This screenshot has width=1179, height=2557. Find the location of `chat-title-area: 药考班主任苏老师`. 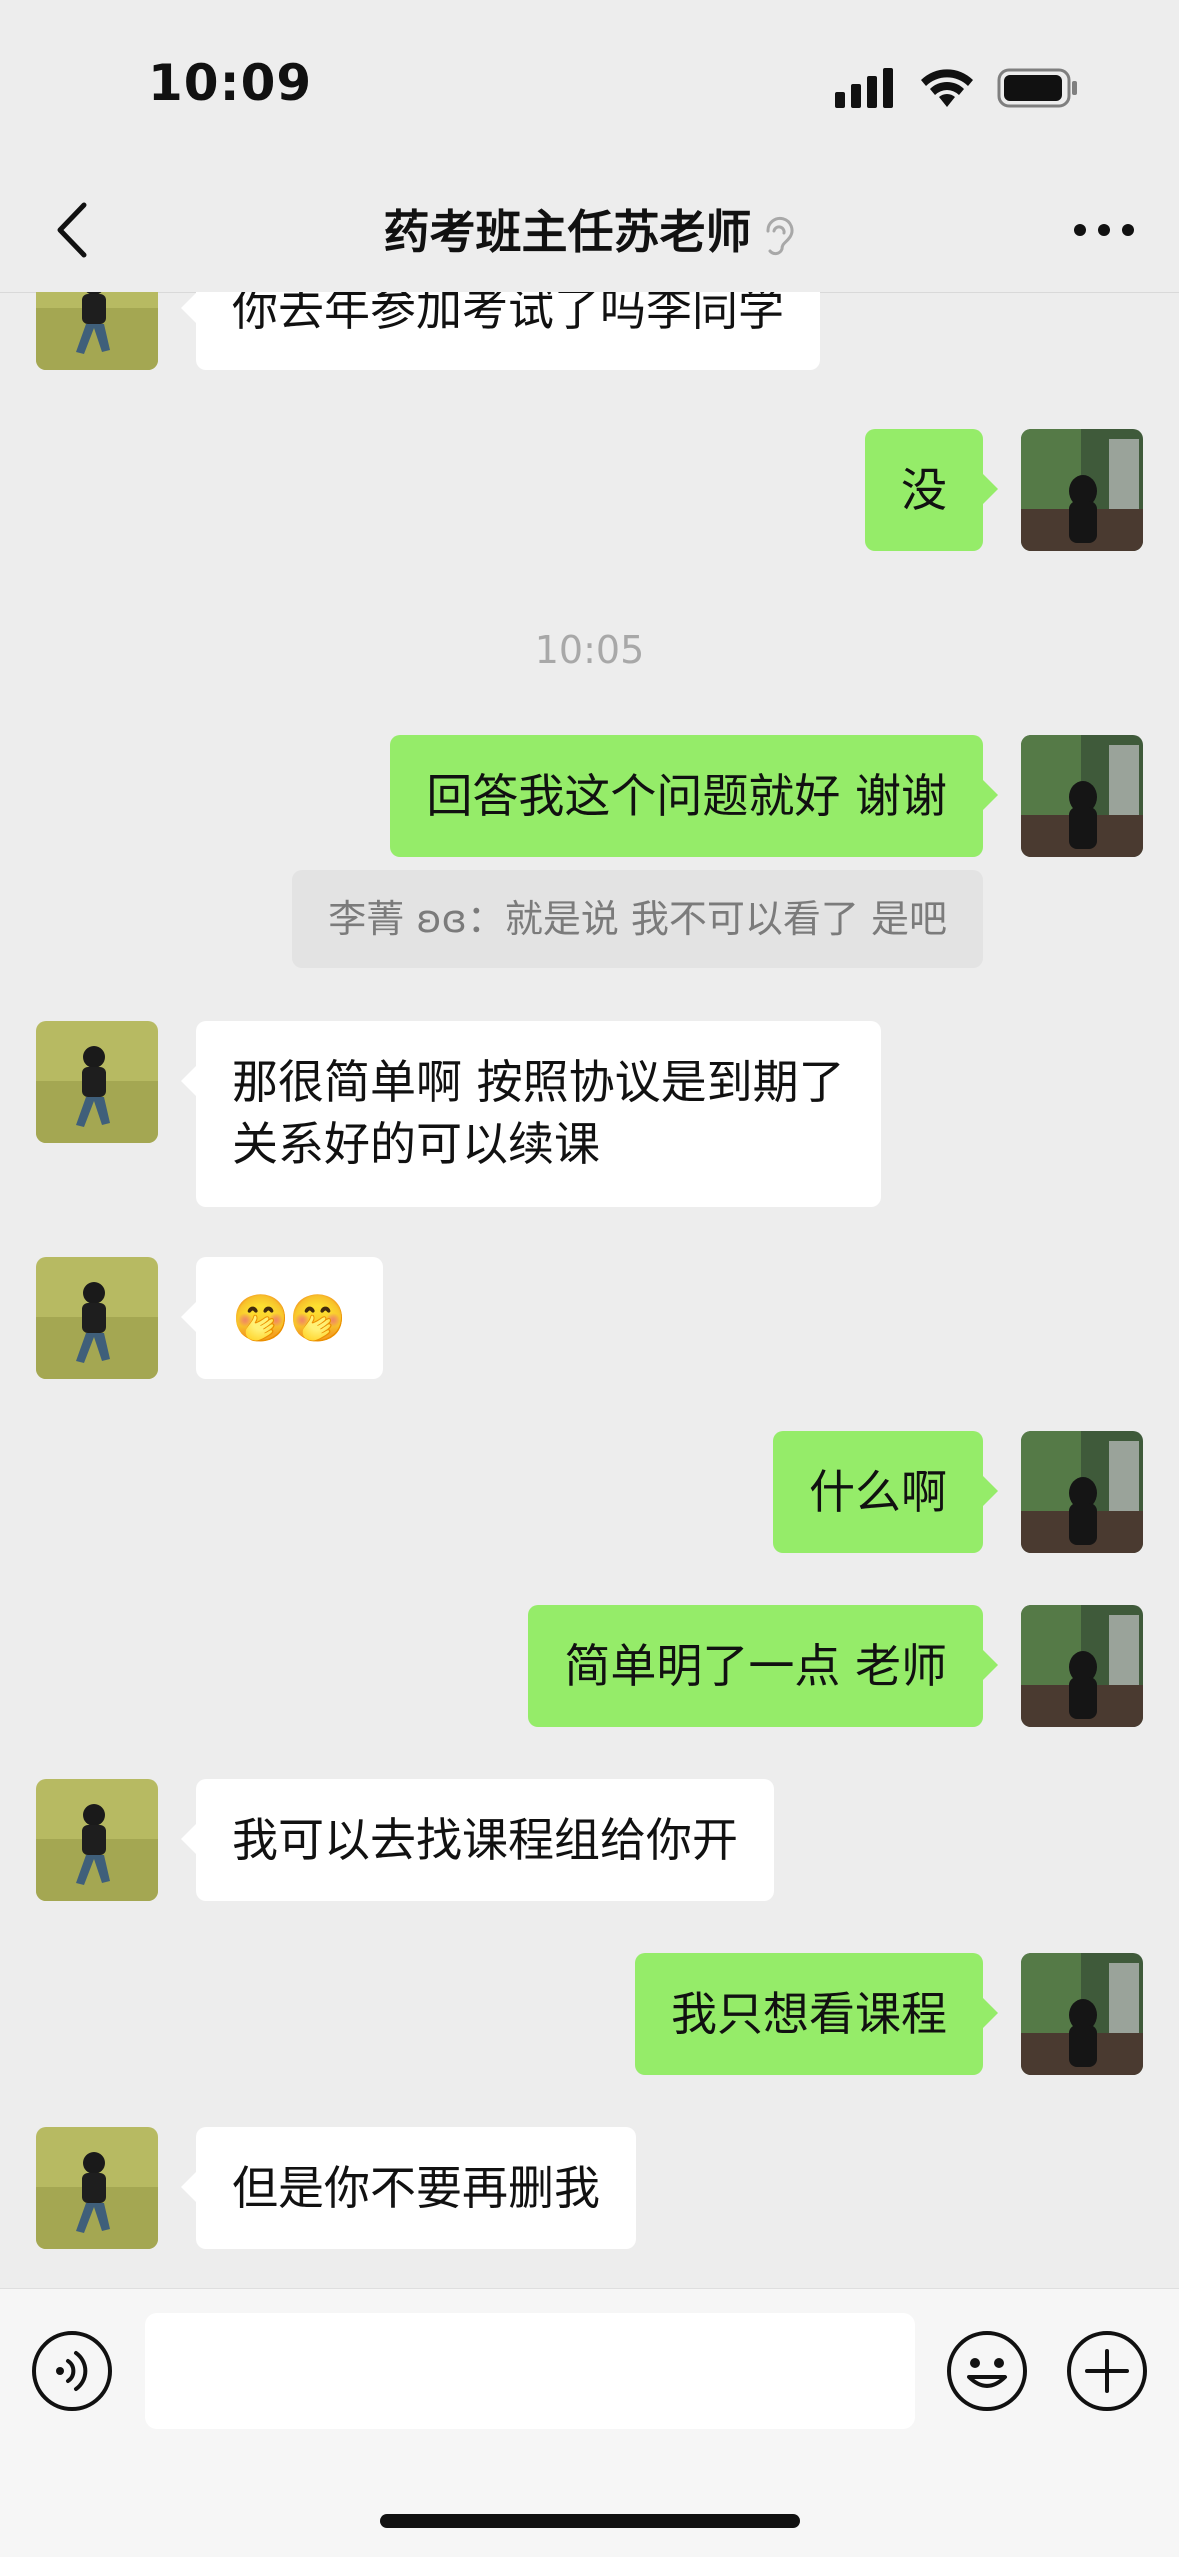

chat-title-area: 药考班主任苏老师 is located at coordinates (589, 229).